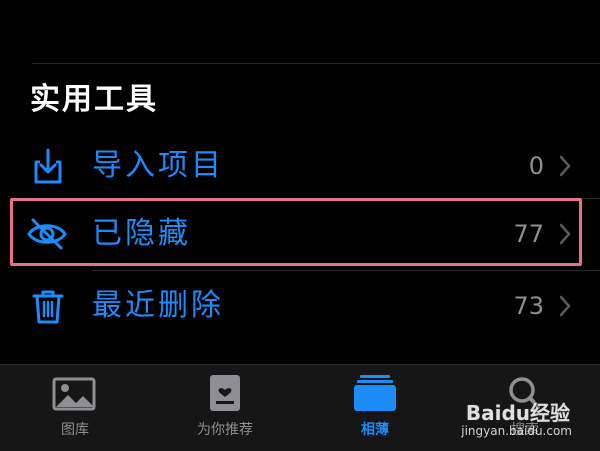  I want to click on photo-library-icon, so click(74, 394).